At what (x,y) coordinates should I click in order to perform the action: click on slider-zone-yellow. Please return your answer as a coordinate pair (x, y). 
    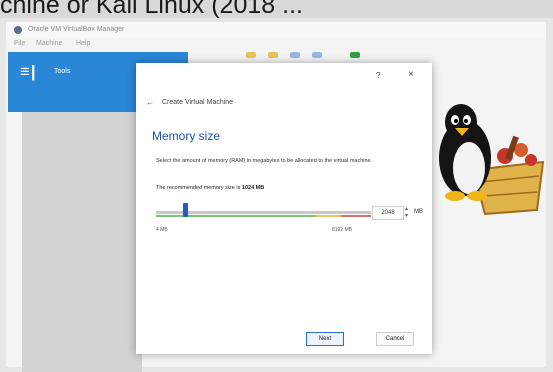
    Looking at the image, I should click on (328, 216).